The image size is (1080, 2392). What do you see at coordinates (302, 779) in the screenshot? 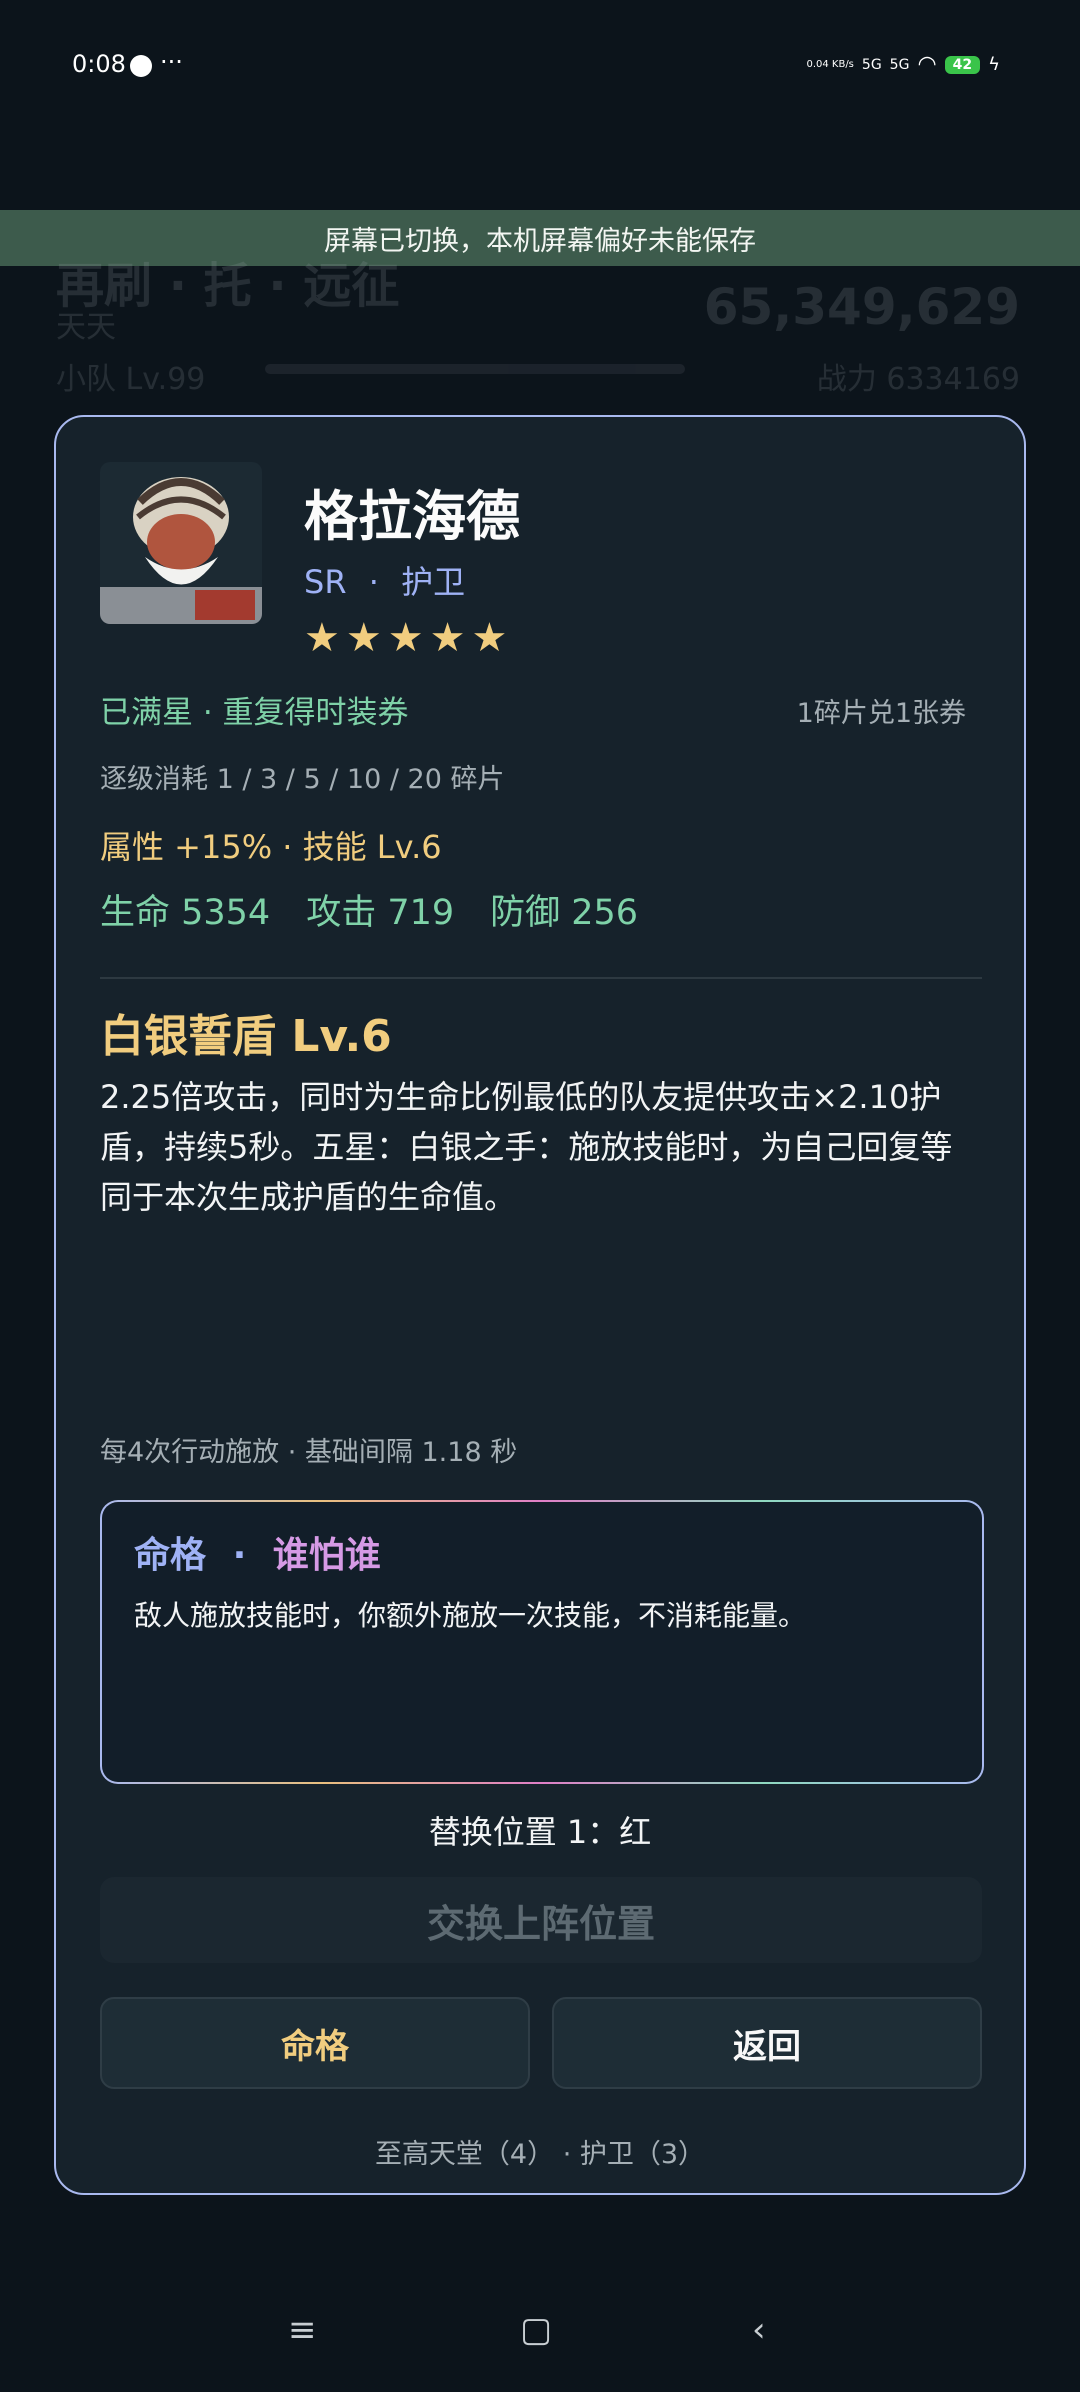
I see `upgrade-cost: 逐级消耗 1 / 3 / 5 / 10 / 20 碎片` at bounding box center [302, 779].